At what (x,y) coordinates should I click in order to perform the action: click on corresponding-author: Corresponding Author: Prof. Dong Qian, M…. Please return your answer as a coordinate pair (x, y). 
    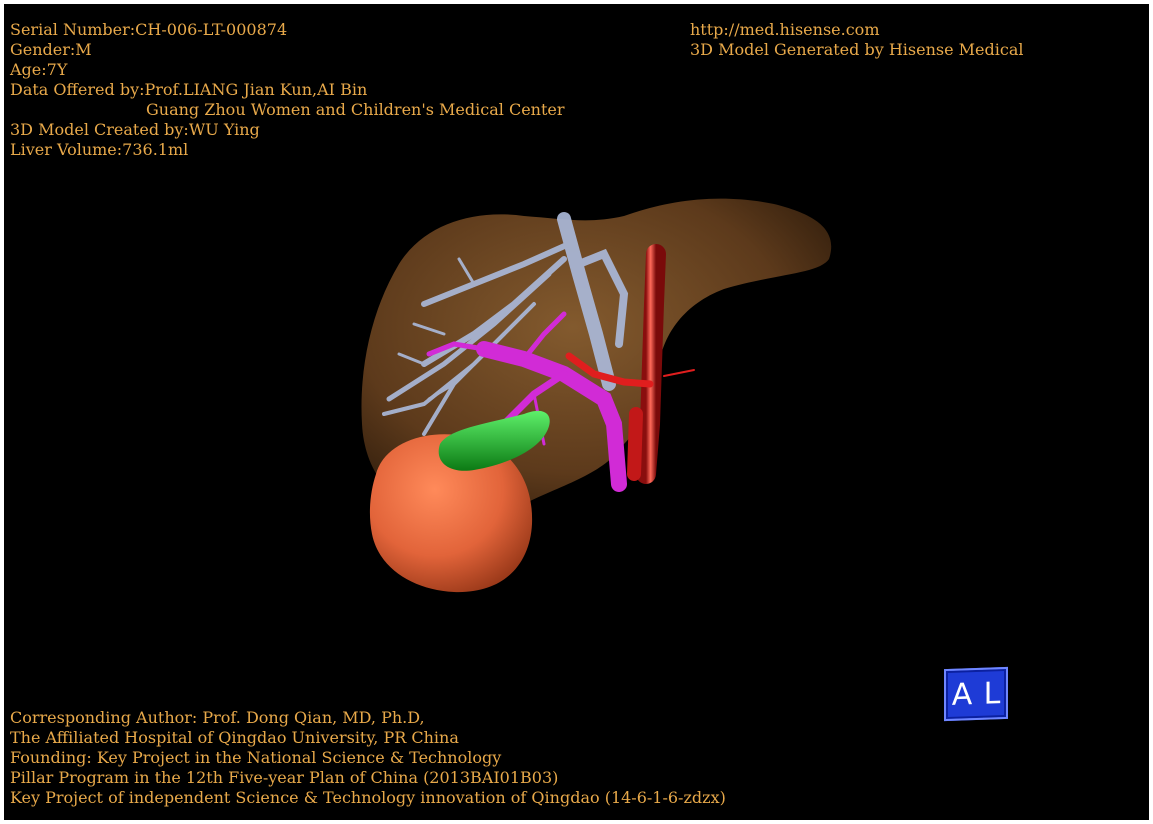
    Looking at the image, I should click on (217, 717).